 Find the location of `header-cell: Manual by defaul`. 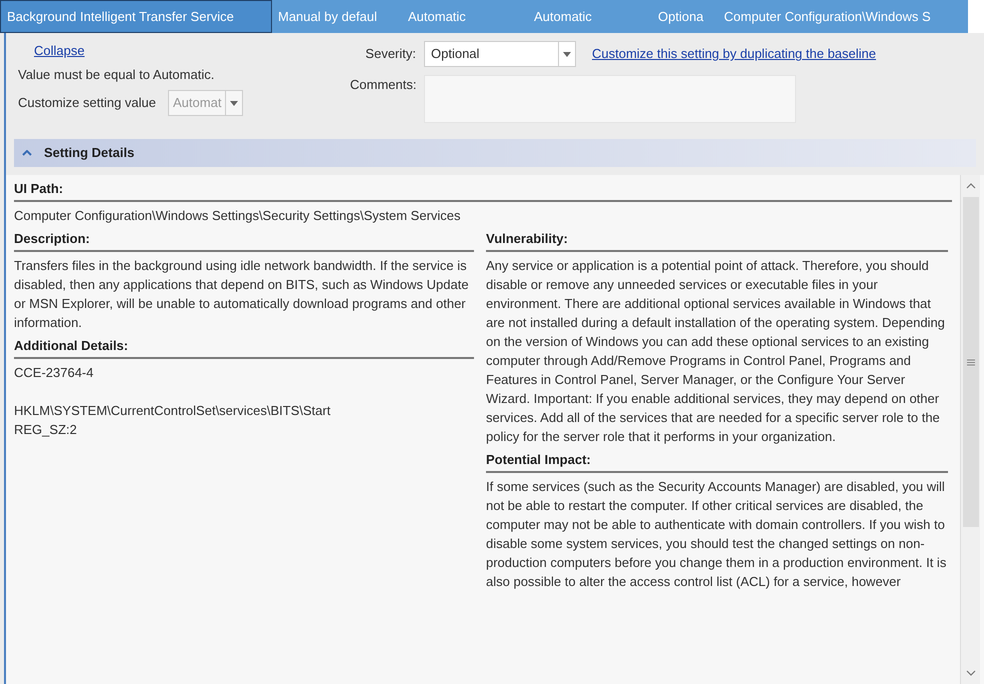

header-cell: Manual by defaul is located at coordinates (337, 16).